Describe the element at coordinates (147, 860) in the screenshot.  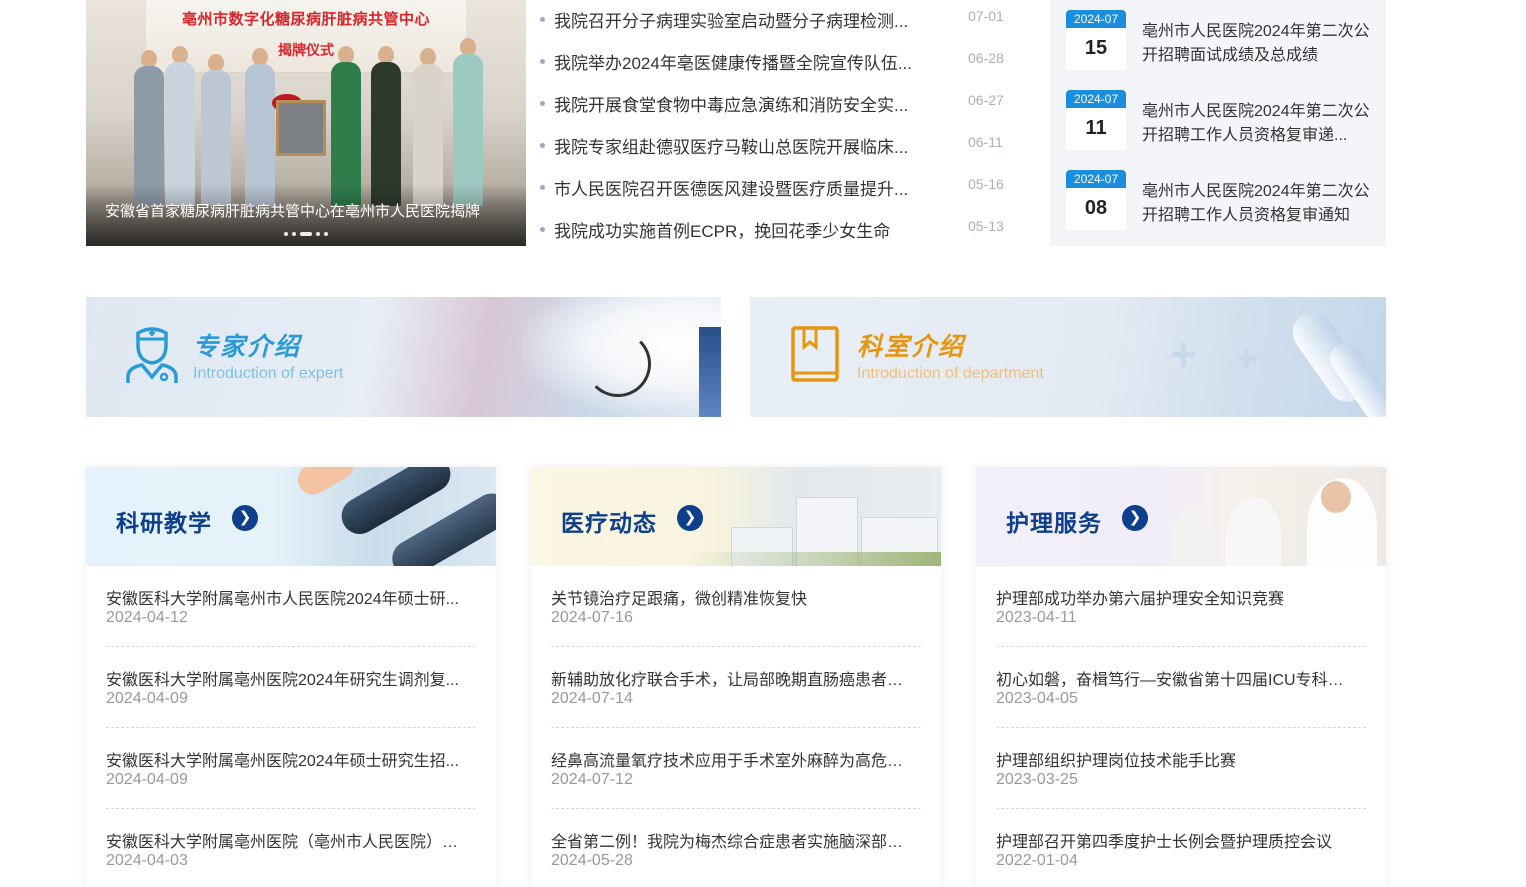
I see `research-item-date: 2024-04-03` at that location.